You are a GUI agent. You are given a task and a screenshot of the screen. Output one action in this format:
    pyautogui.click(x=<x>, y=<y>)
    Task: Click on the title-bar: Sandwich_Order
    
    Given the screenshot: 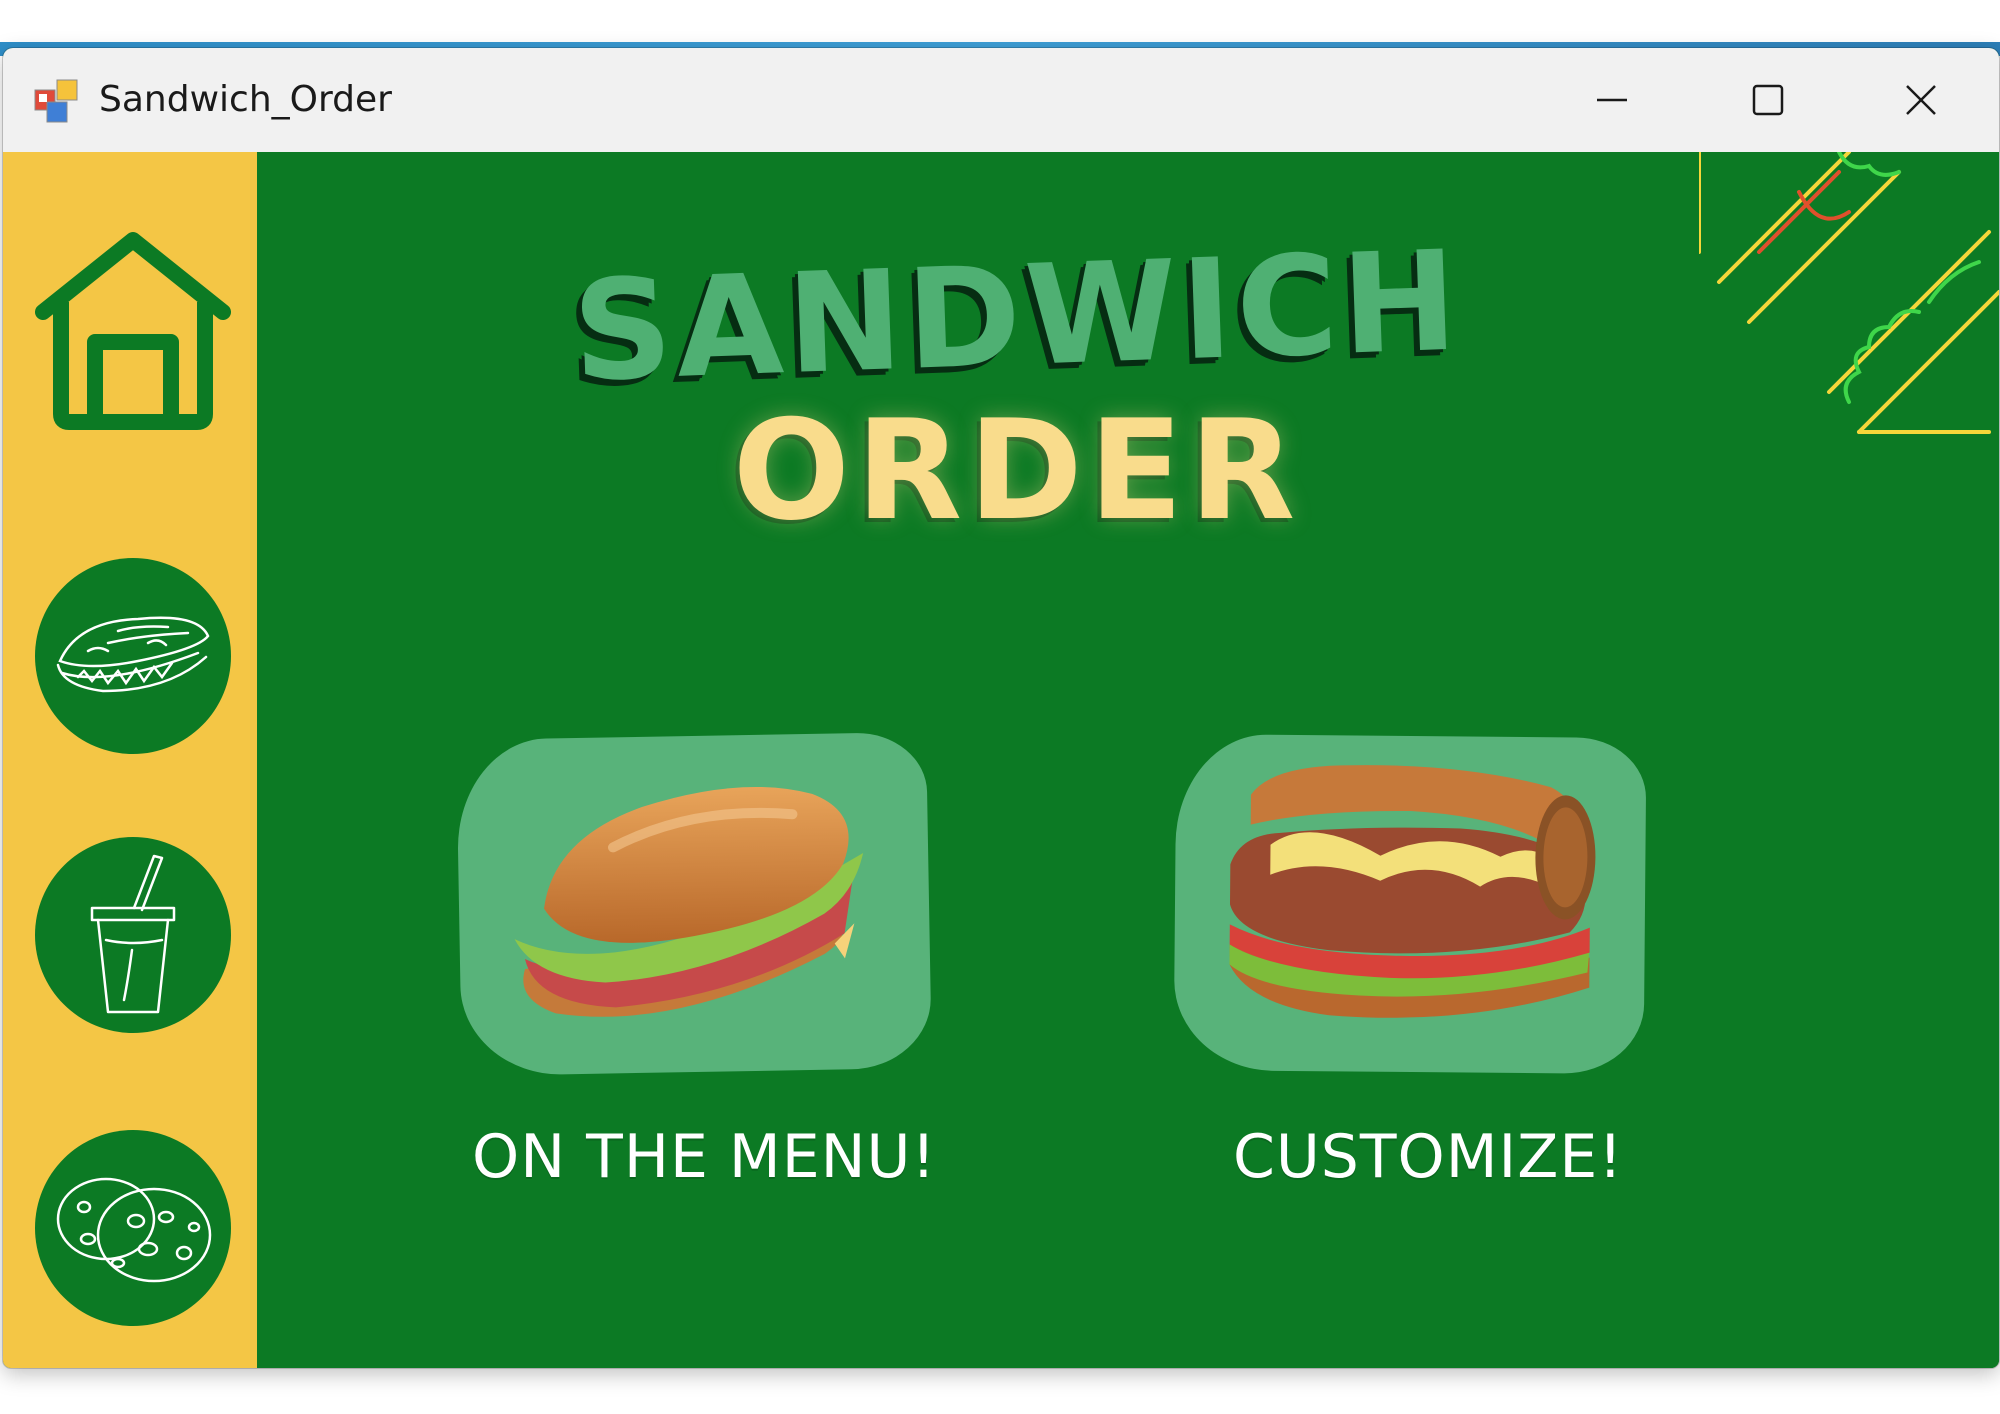 What is the action you would take?
    pyautogui.click(x=1001, y=100)
    